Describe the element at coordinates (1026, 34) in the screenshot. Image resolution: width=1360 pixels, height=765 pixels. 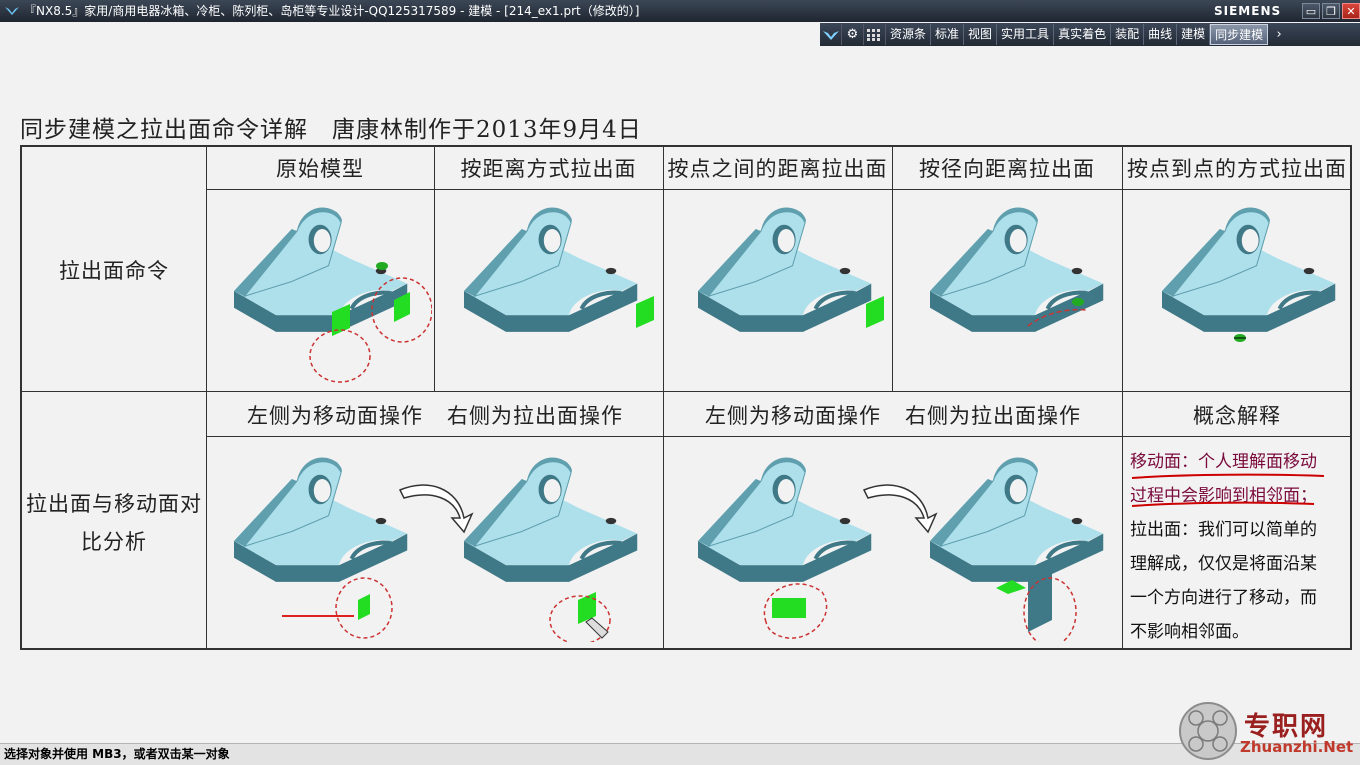
I see `tab-utility: 实用工具` at that location.